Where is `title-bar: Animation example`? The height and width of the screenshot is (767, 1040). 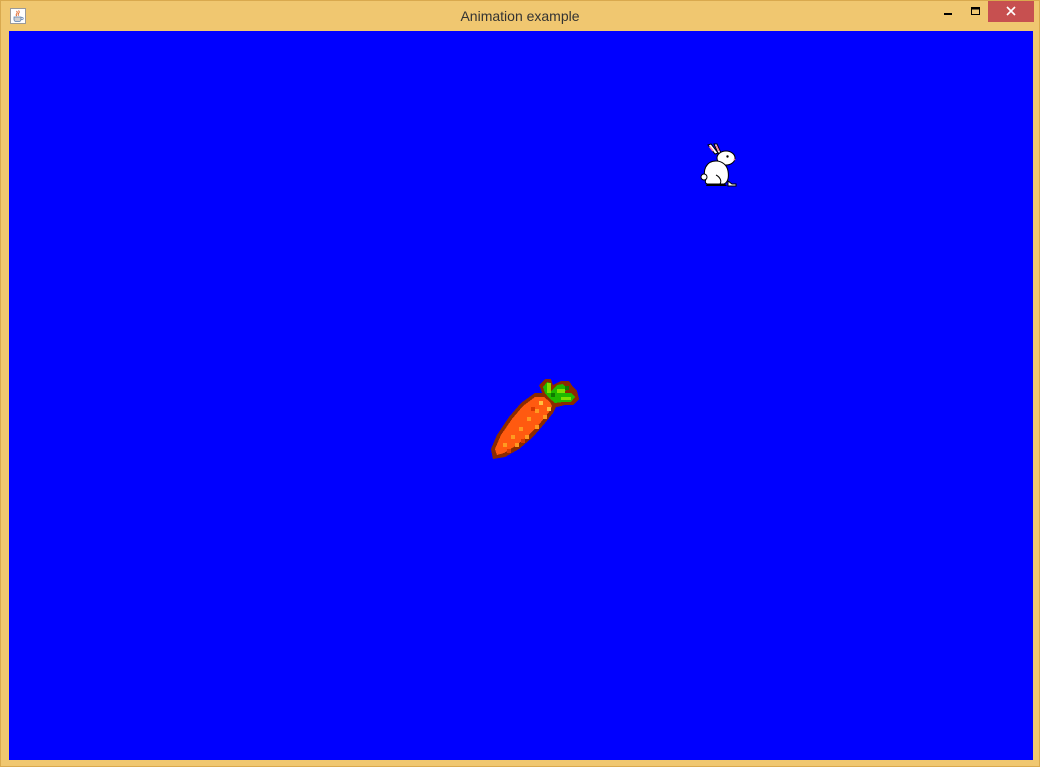 title-bar: Animation example is located at coordinates (520, 16).